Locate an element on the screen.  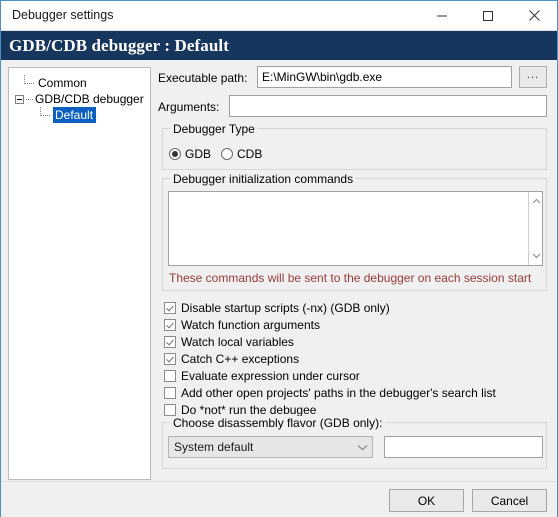
checkbox-label: Disable startup scripts (-nx) (GDB only) is located at coordinates (285, 307).